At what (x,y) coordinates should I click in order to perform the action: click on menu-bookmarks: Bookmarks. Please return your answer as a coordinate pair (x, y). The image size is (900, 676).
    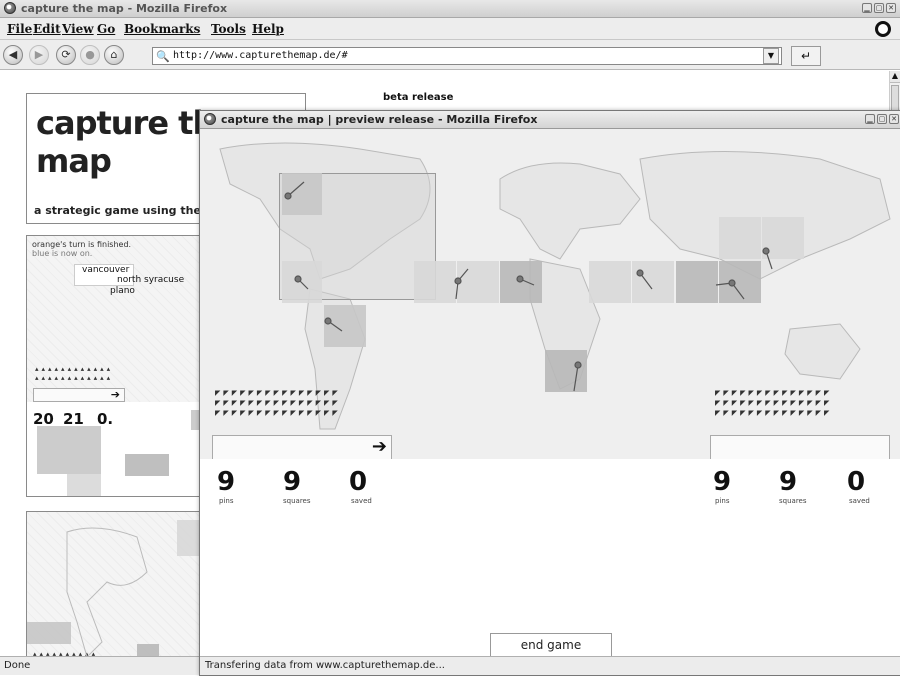
    Looking at the image, I should click on (162, 29).